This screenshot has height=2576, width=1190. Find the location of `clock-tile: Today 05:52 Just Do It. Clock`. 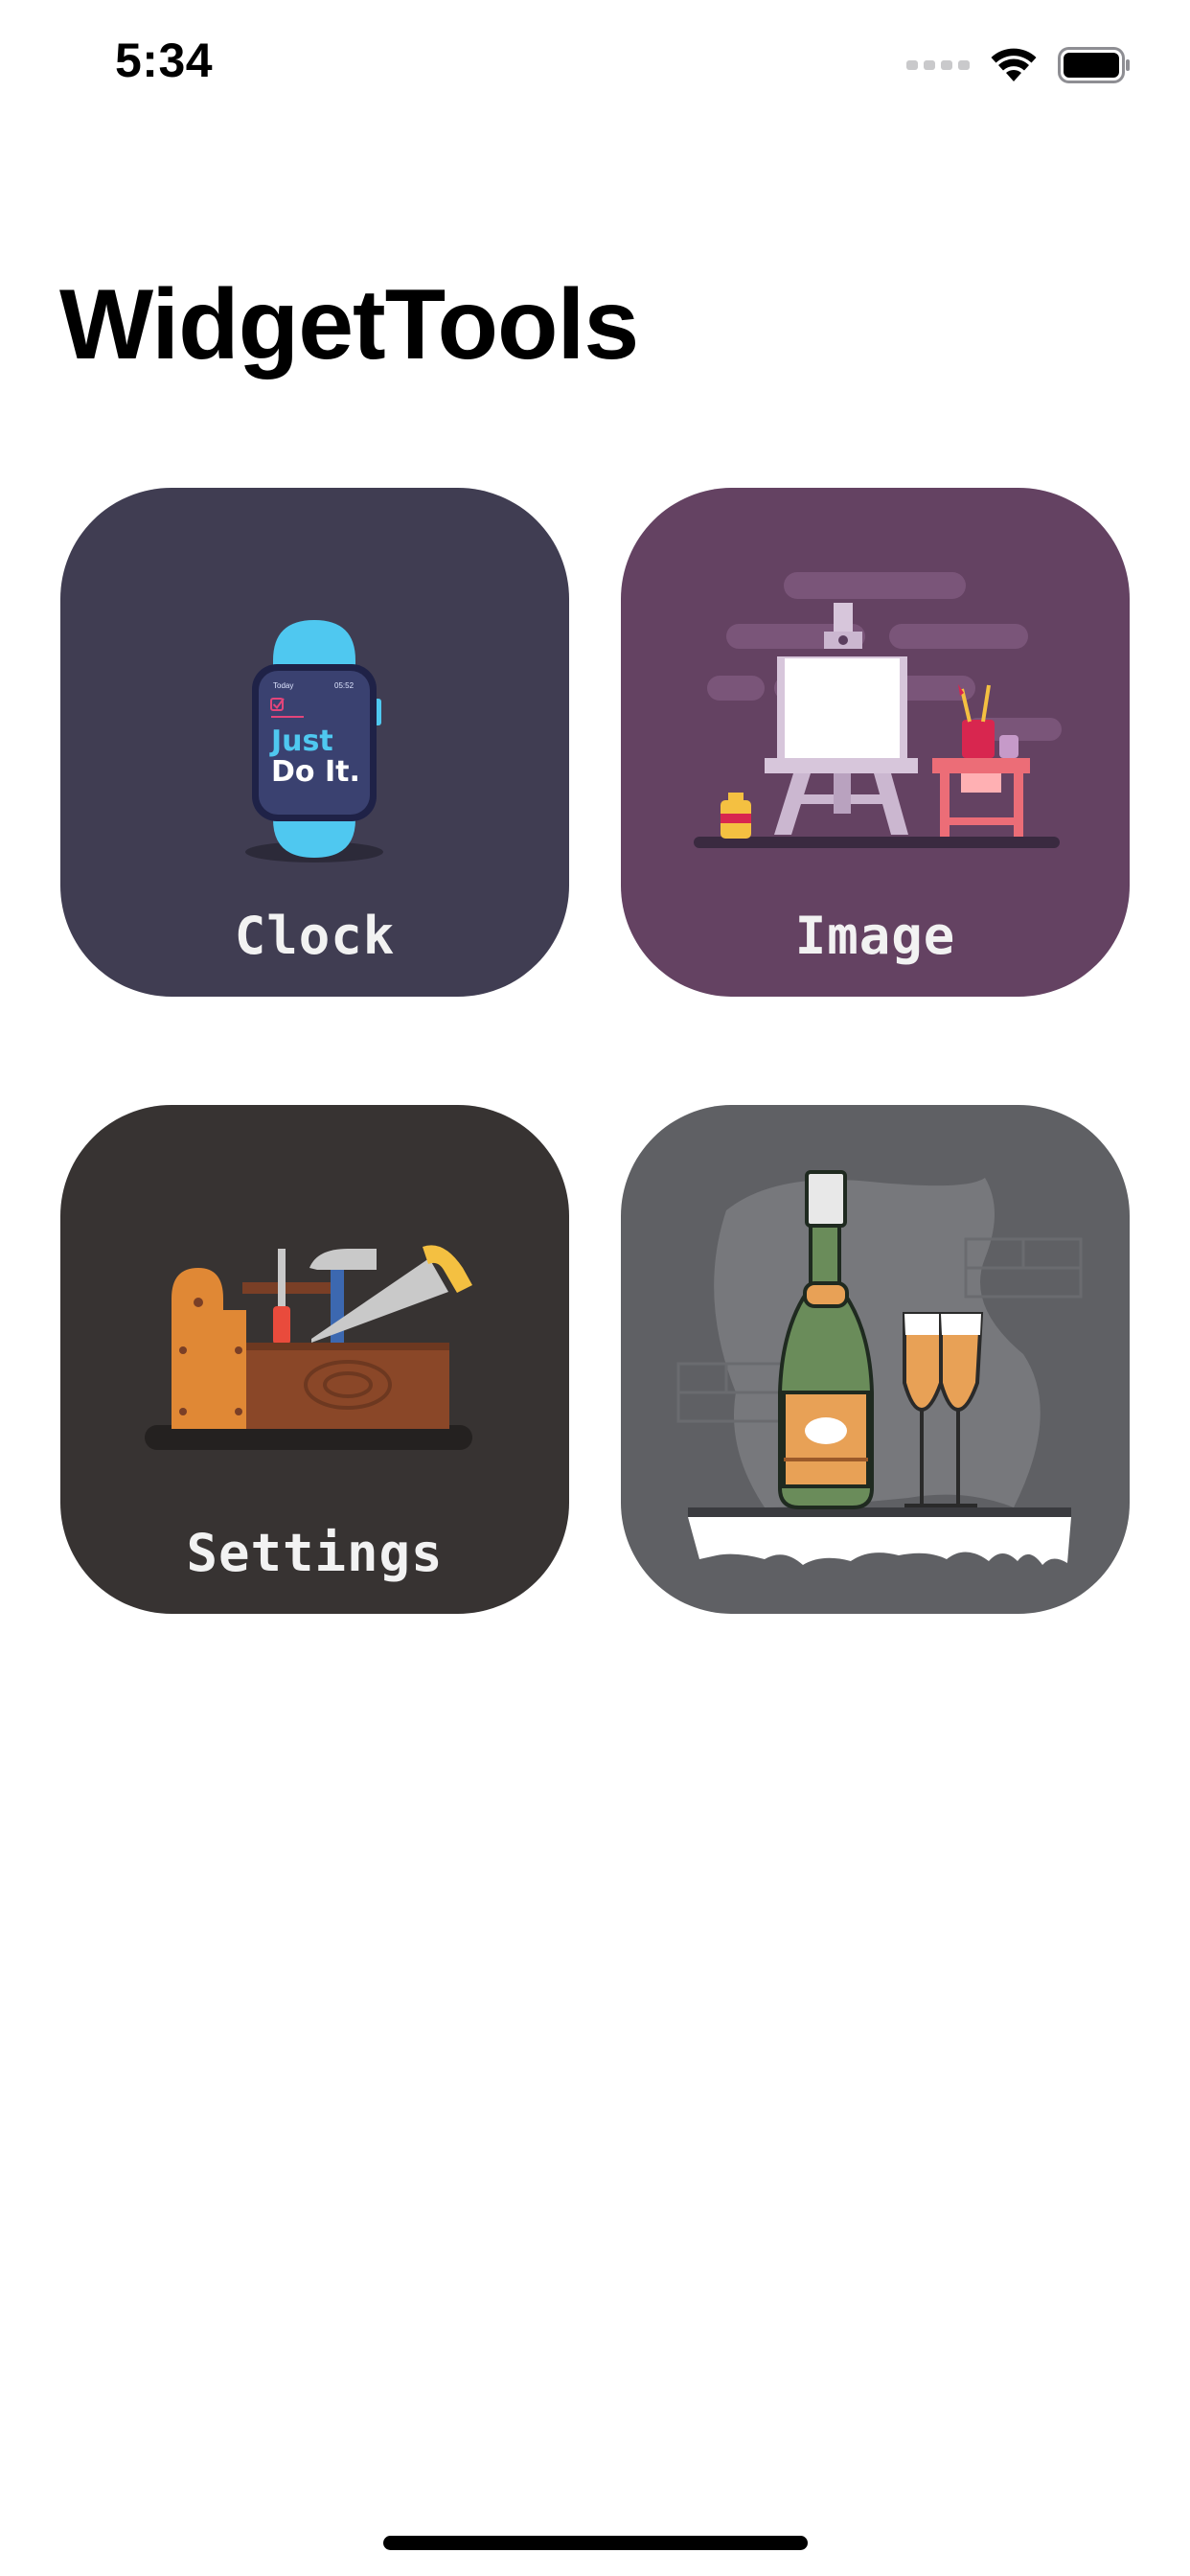

clock-tile: Today 05:52 Just Do It. Clock is located at coordinates (315, 742).